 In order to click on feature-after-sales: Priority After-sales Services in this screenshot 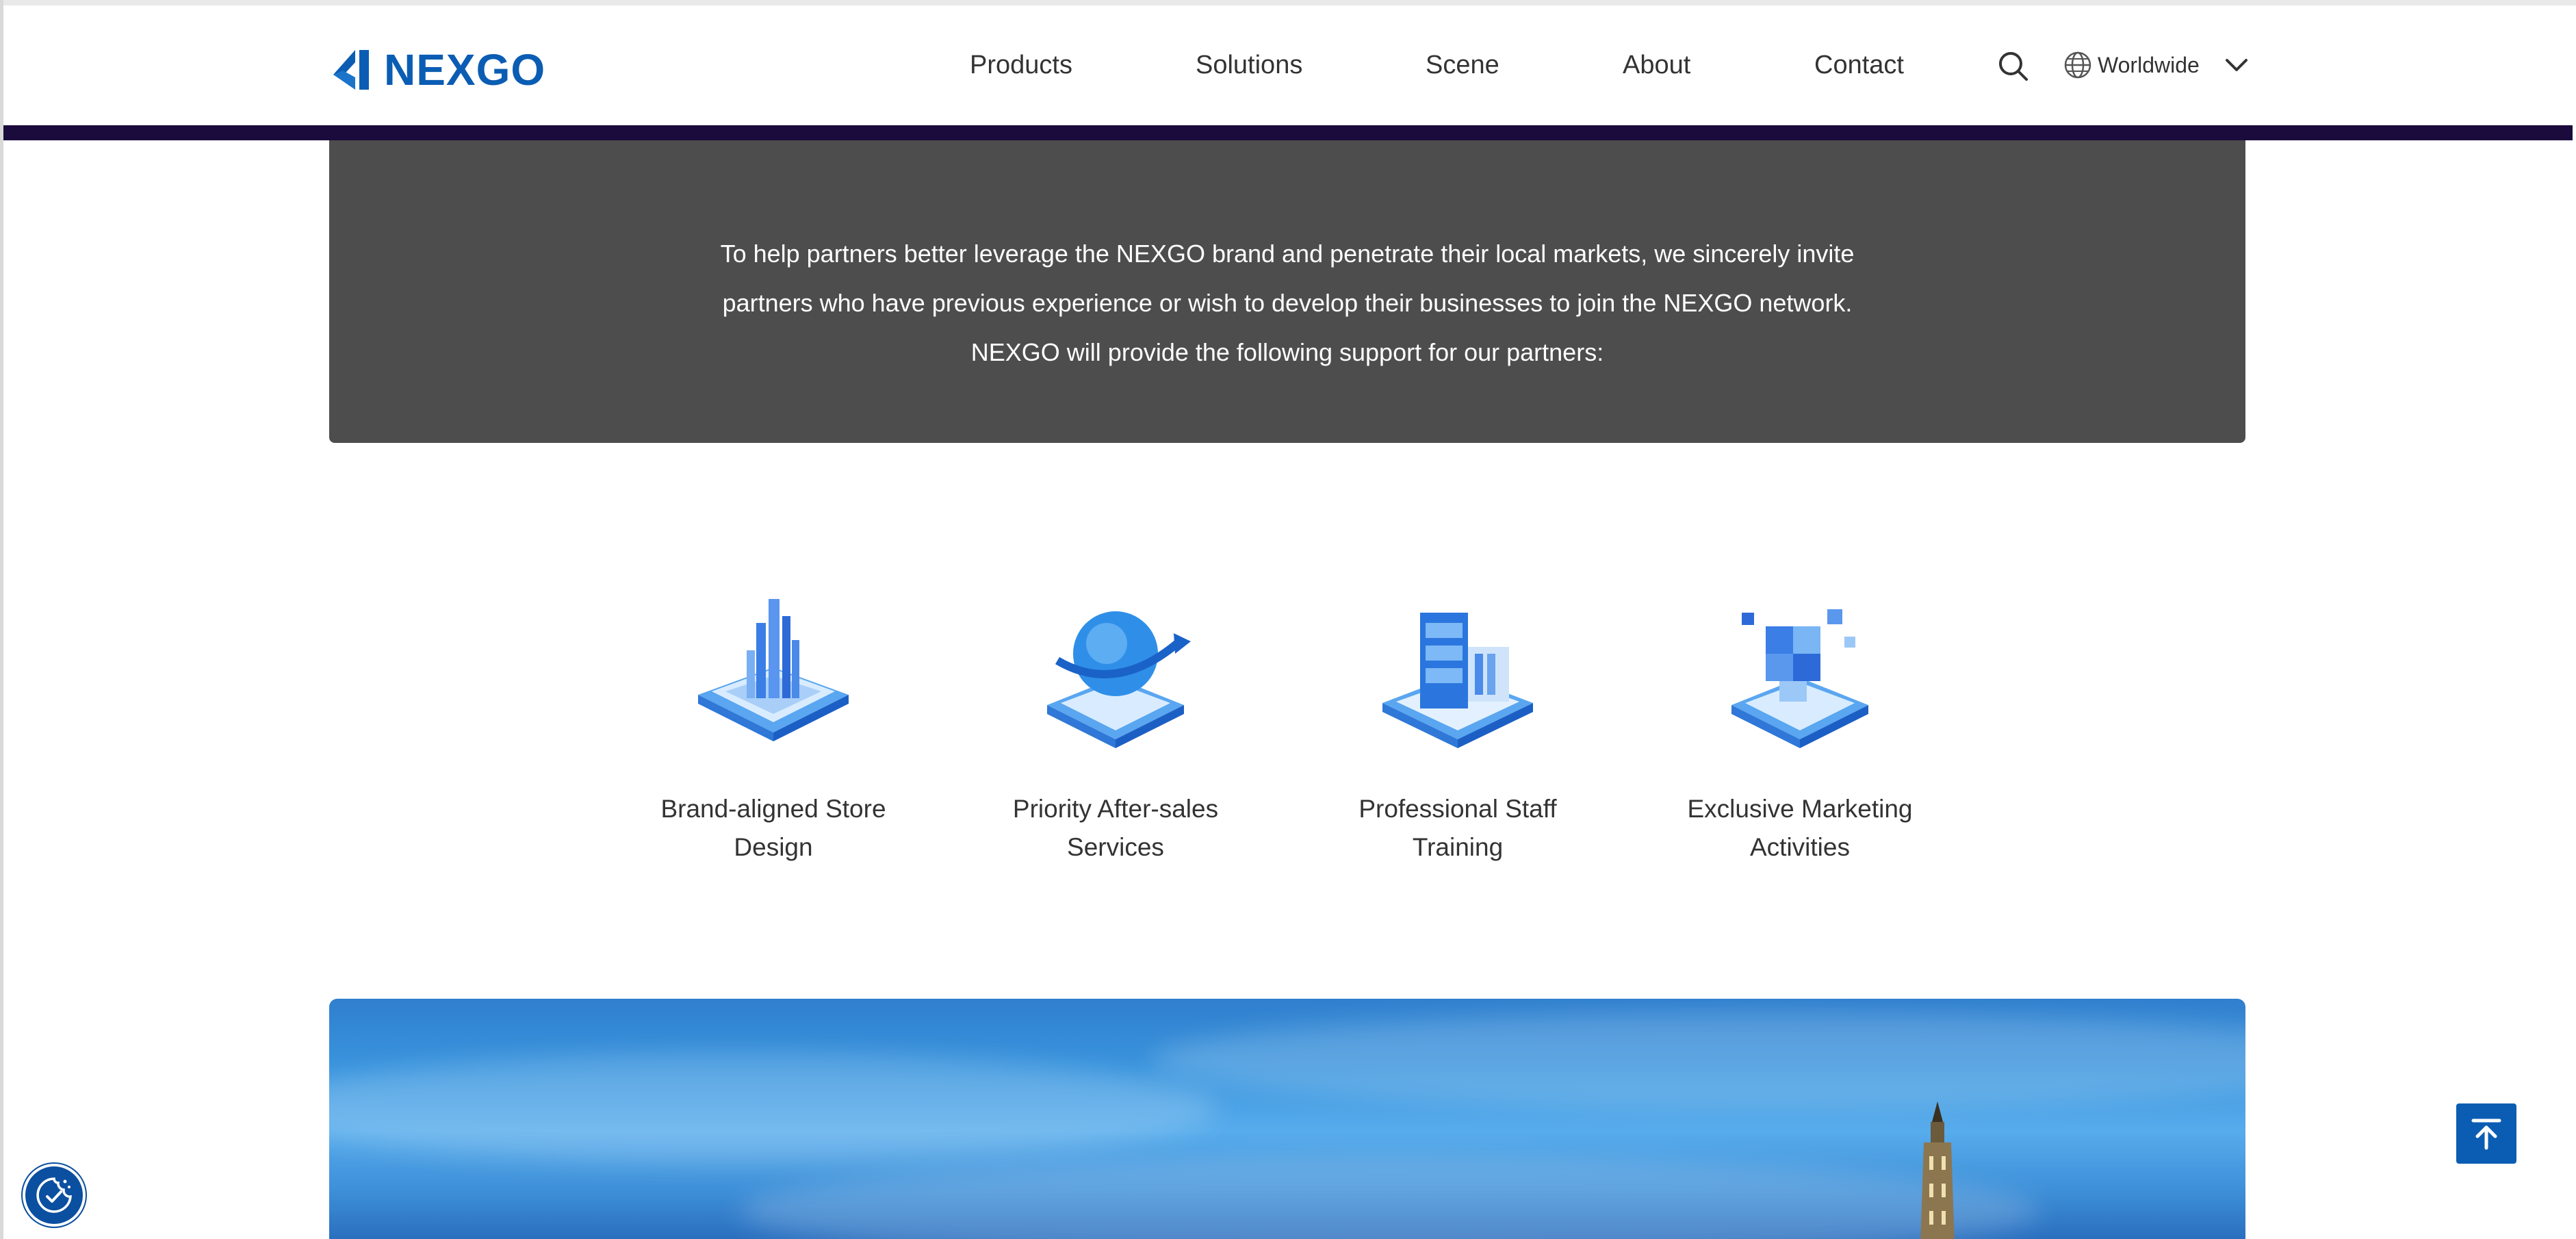, I will do `click(1115, 726)`.